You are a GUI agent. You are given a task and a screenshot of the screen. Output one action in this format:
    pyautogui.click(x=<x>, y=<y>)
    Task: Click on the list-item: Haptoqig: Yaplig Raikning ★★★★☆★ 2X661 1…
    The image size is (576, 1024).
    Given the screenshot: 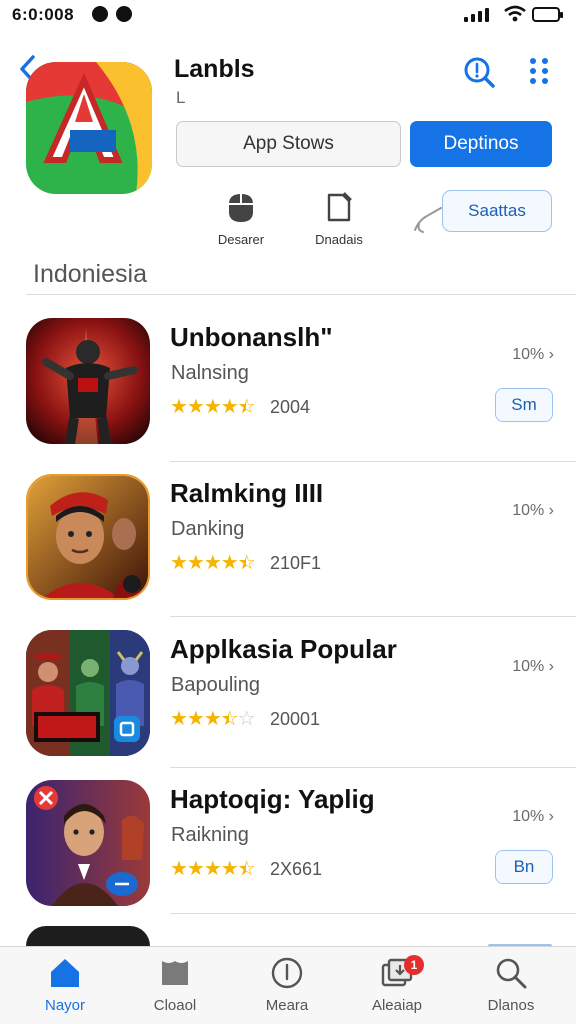 What is the action you would take?
    pyautogui.click(x=288, y=855)
    